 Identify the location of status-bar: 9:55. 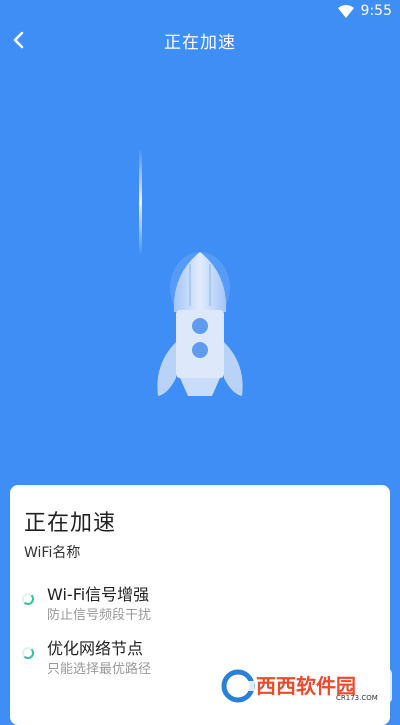
(200, 12).